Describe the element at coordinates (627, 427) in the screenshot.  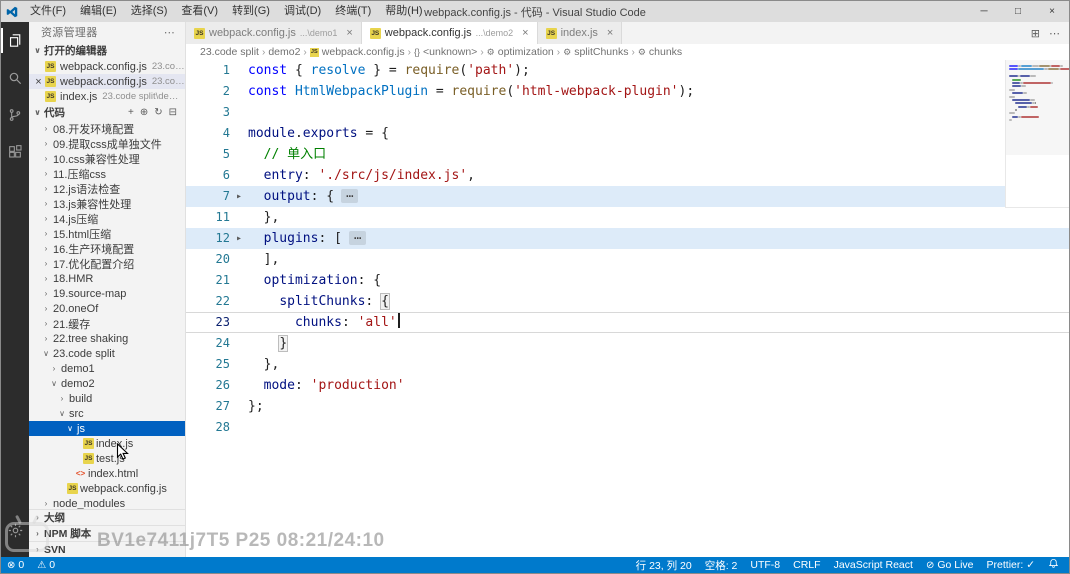
I see `code-line-28: 28` at that location.